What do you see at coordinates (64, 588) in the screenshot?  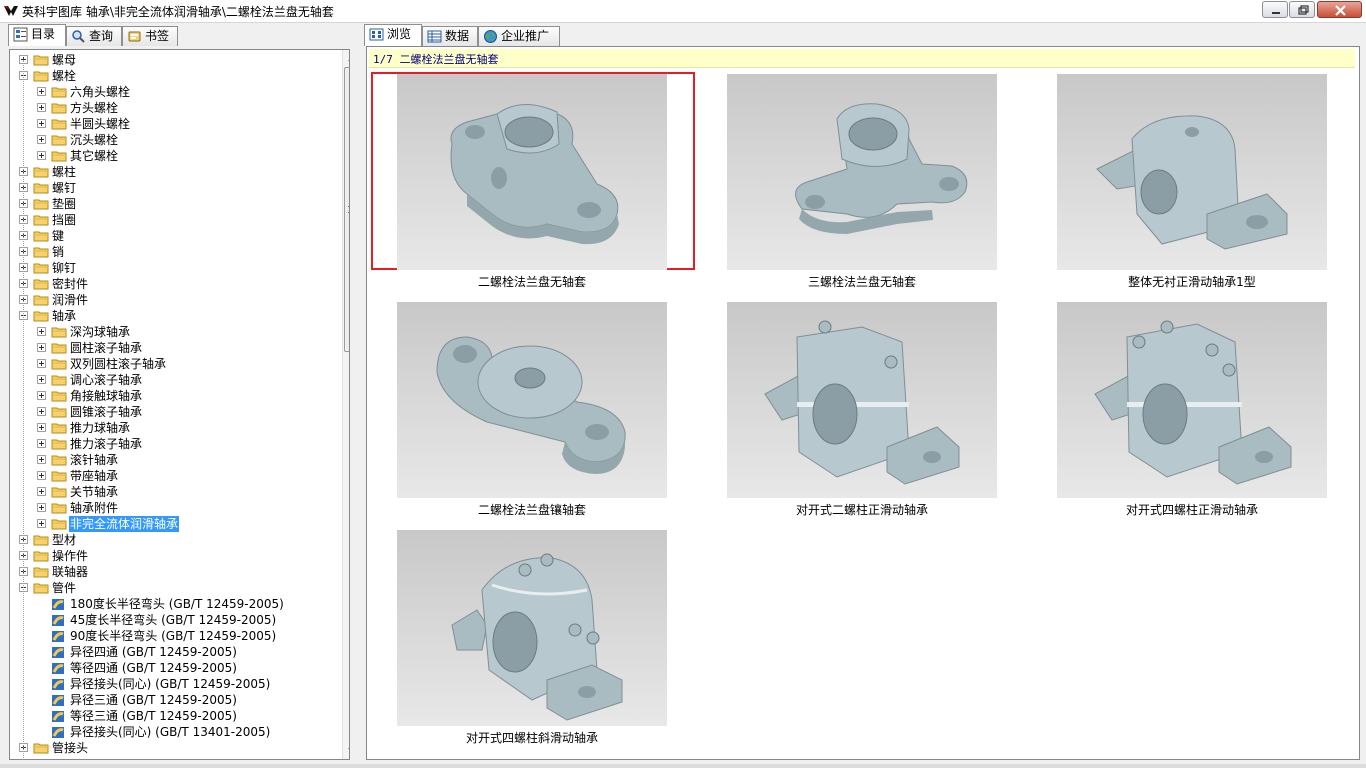 I see `tree-item-label: 管件` at bounding box center [64, 588].